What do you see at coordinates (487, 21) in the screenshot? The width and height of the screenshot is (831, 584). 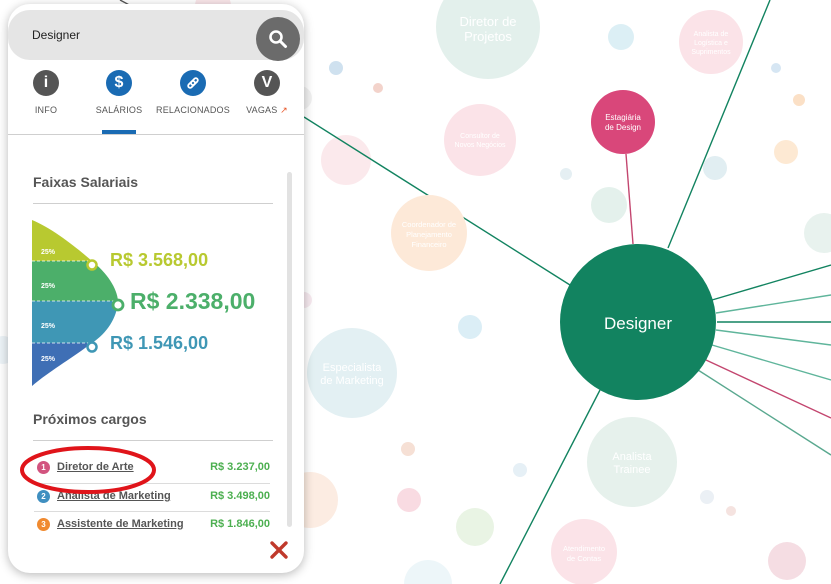 I see `graph-node-label: Diretor de` at bounding box center [487, 21].